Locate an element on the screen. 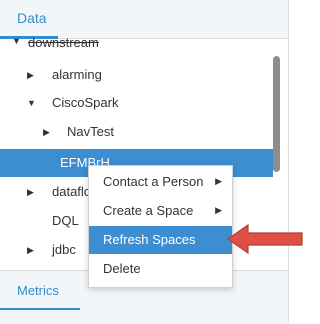 The image size is (320, 324). tree-row-navtest: ▶ NavTest is located at coordinates (135, 132).